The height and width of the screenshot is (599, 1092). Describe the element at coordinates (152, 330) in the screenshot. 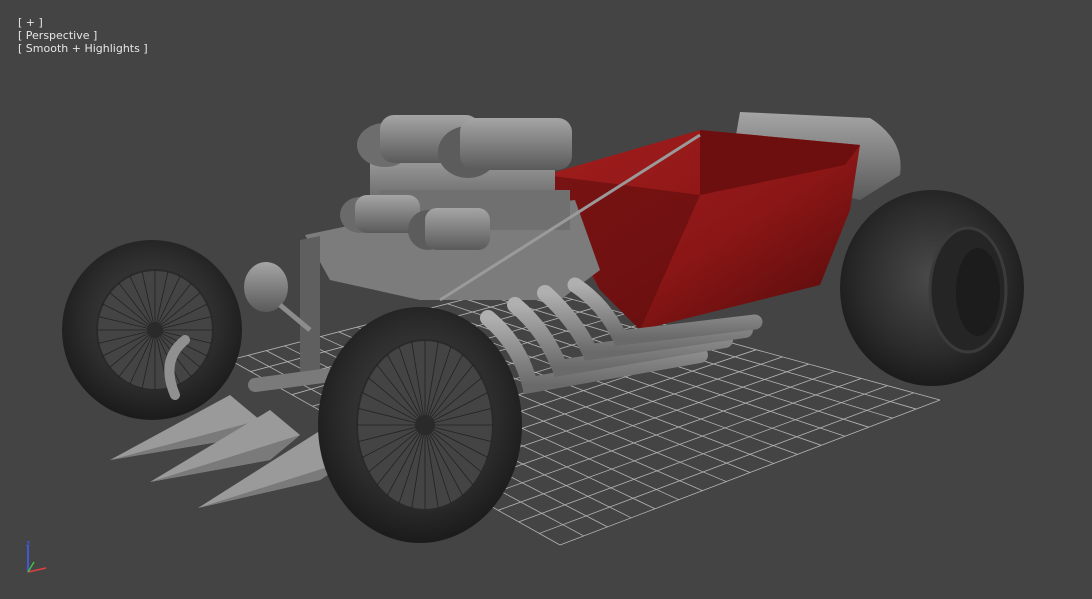

I see `front-left-wheel` at that location.